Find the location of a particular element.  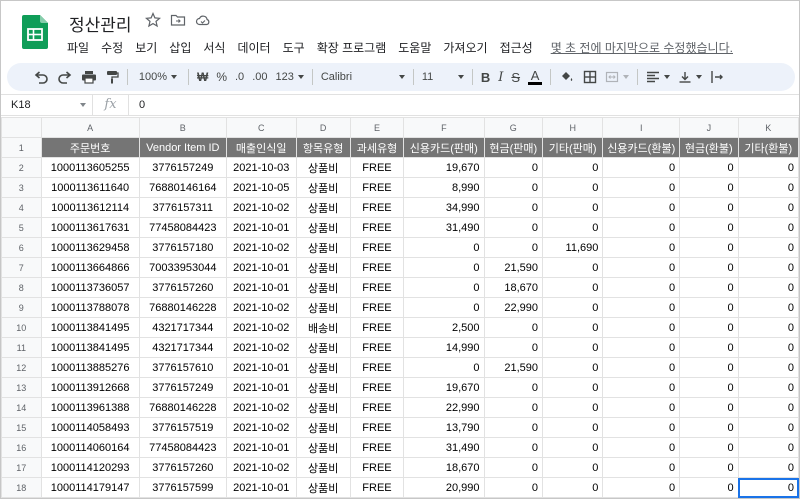

borders-button is located at coordinates (590, 77).